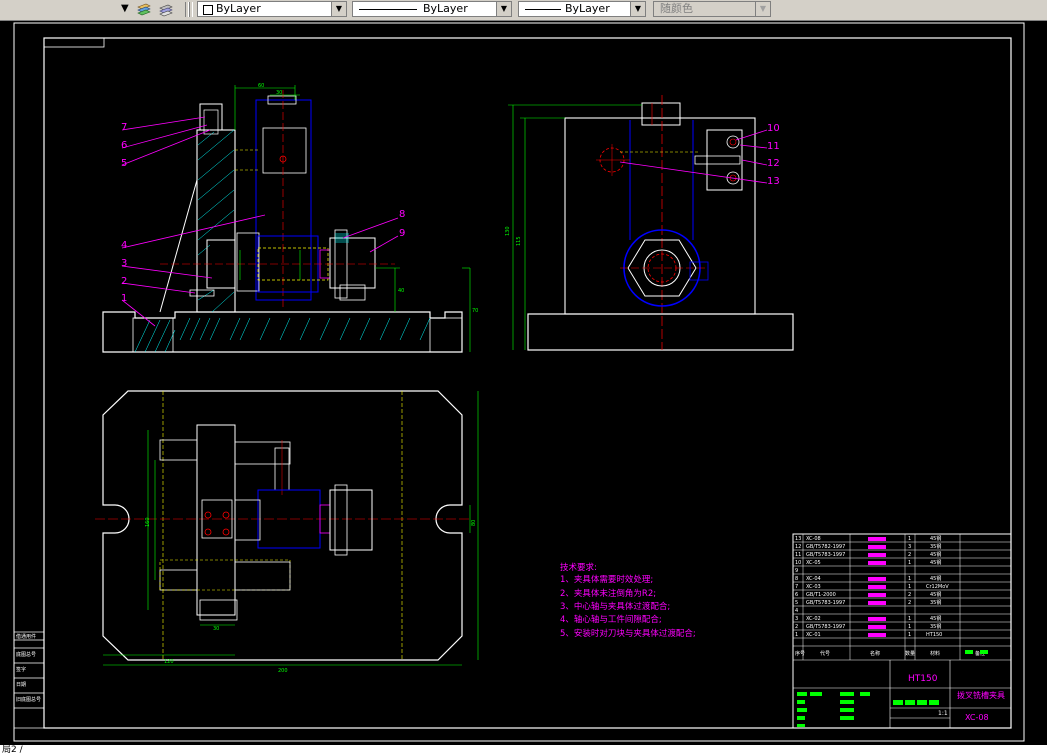 The height and width of the screenshot is (755, 1047). Describe the element at coordinates (124, 281) in the screenshot. I see `part-label: 2` at that location.